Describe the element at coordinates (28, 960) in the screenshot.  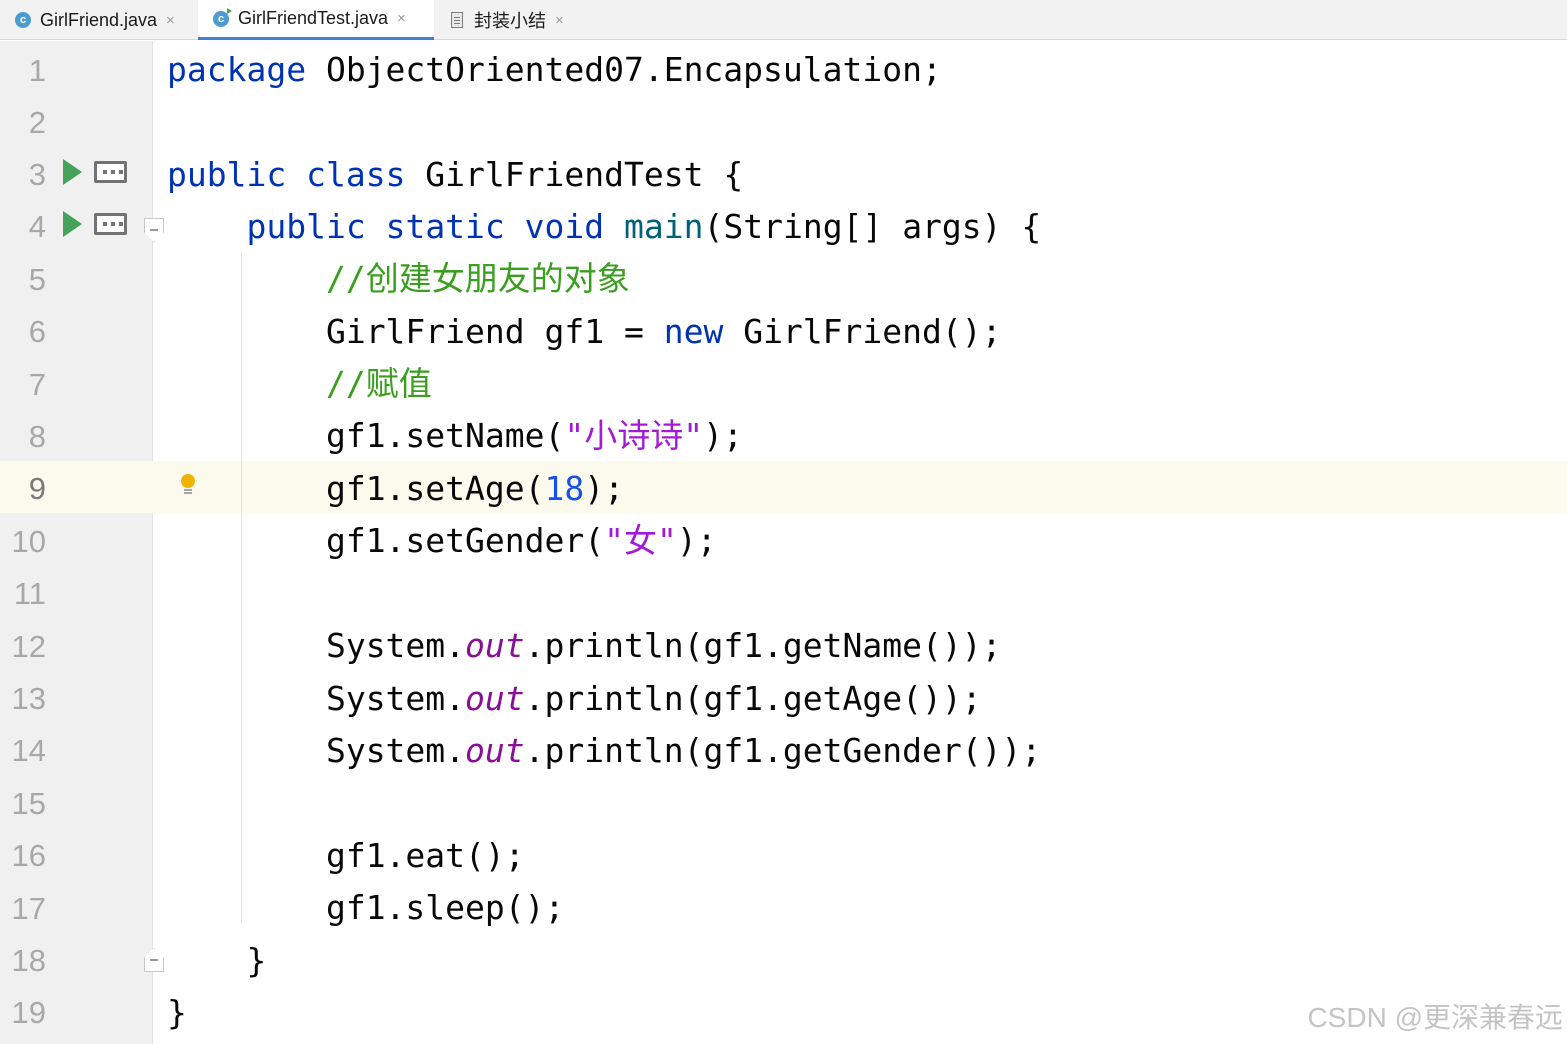
I see `line-number: 18` at that location.